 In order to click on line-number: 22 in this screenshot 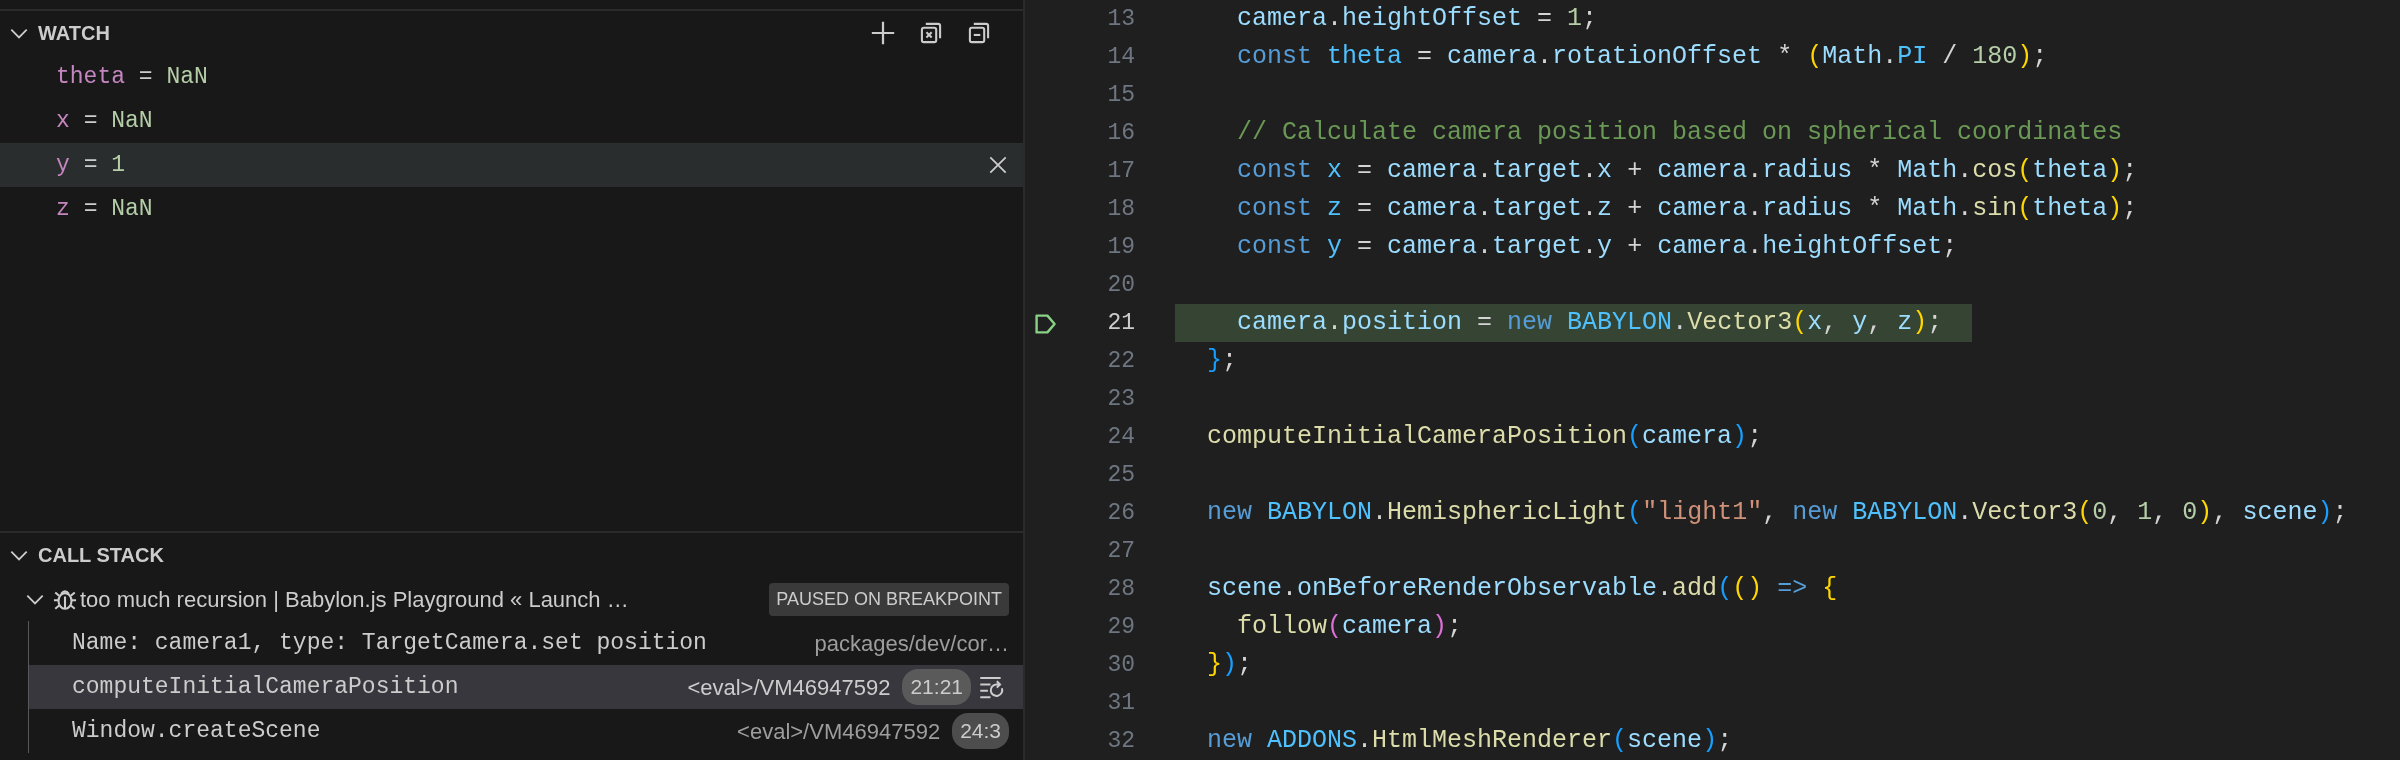, I will do `click(1120, 361)`.